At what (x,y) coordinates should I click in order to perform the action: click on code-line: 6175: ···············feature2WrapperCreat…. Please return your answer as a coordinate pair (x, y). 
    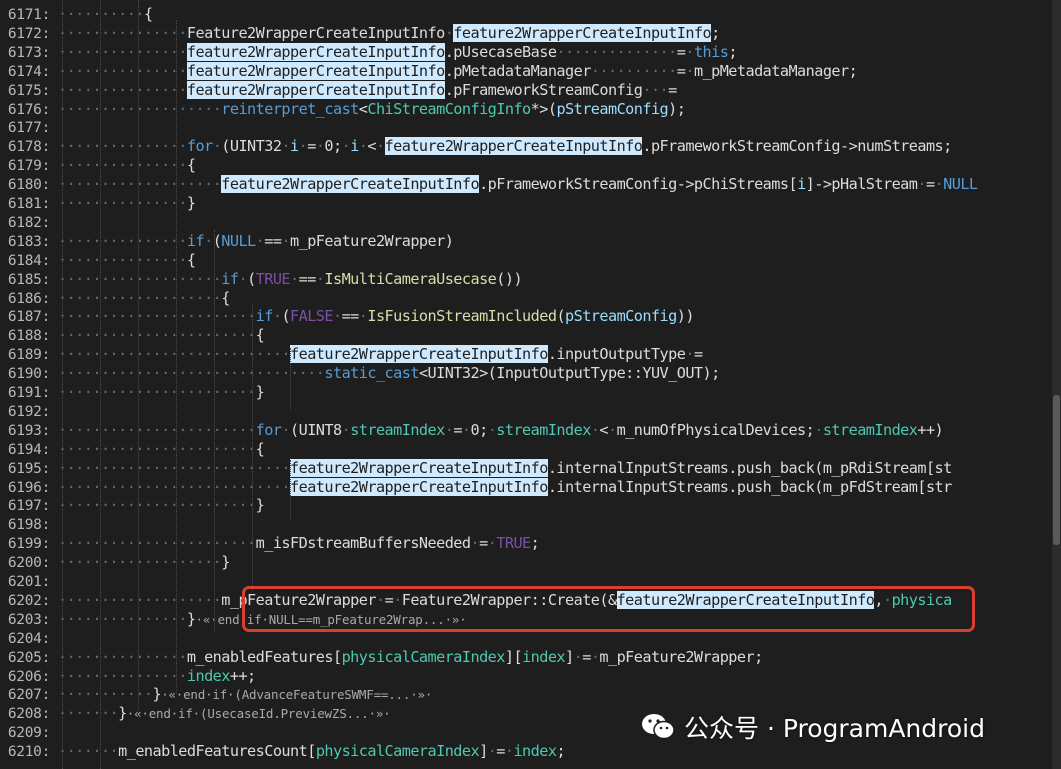
    Looking at the image, I should click on (338, 90).